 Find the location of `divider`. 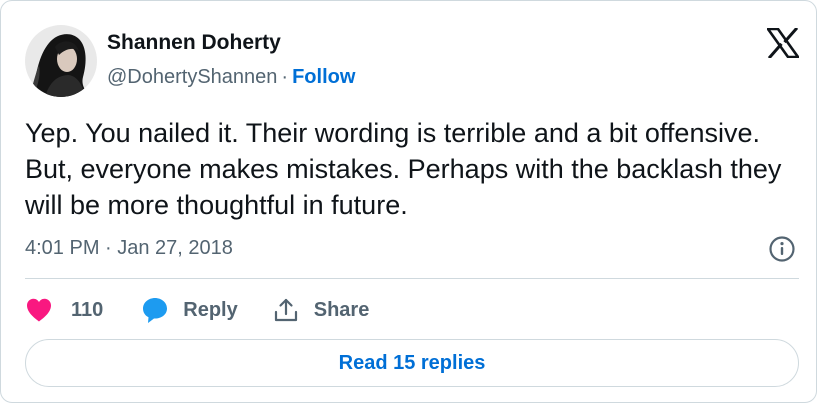

divider is located at coordinates (412, 278).